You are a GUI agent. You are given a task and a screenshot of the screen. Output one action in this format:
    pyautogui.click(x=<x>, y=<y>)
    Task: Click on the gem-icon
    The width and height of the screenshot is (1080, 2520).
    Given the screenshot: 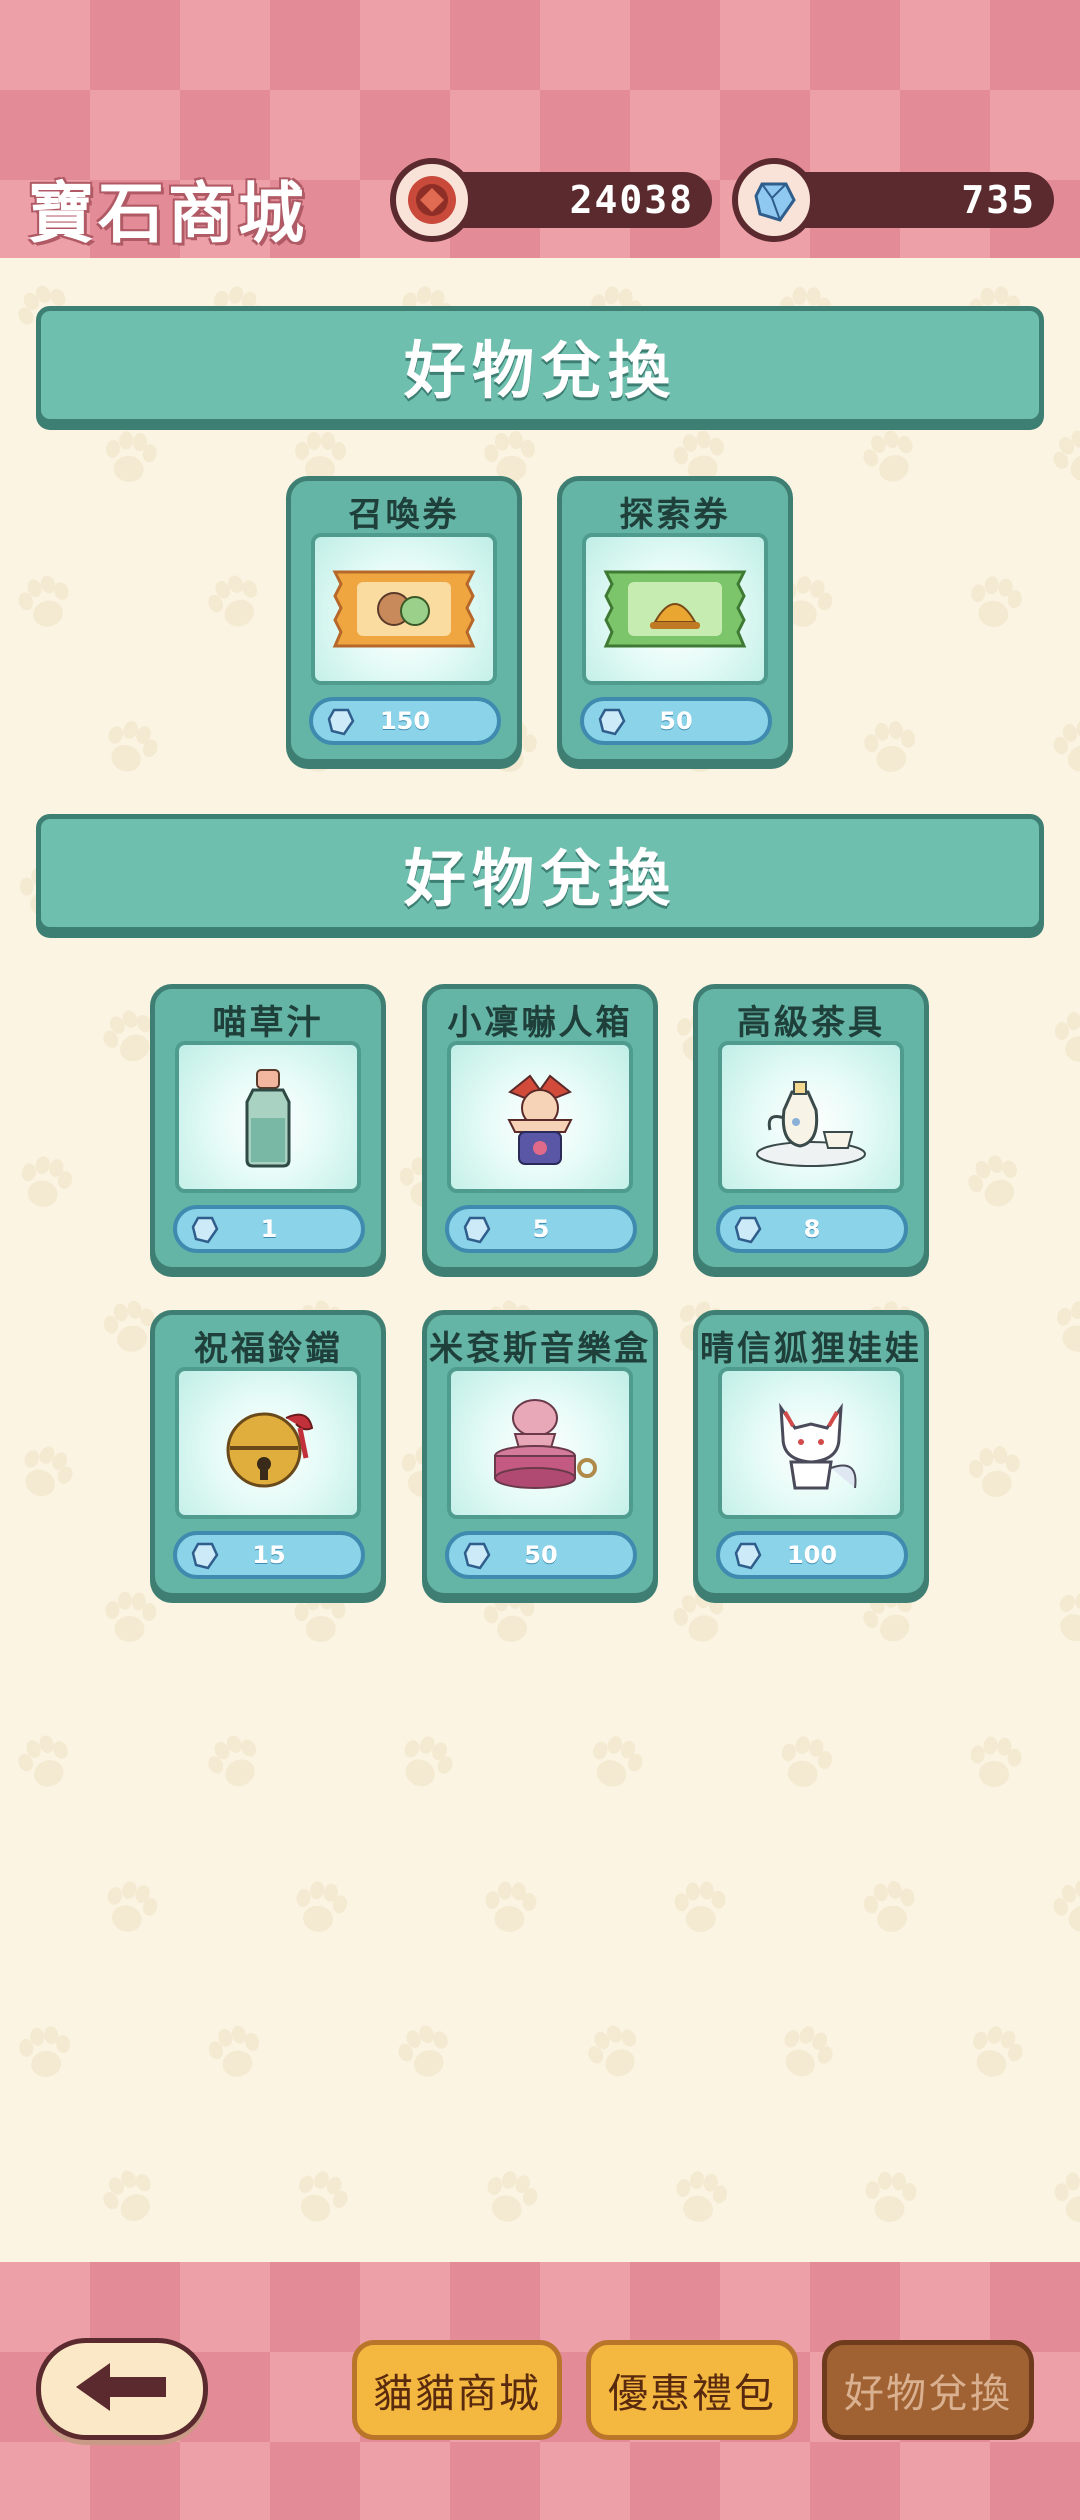 What is the action you would take?
    pyautogui.click(x=774, y=200)
    